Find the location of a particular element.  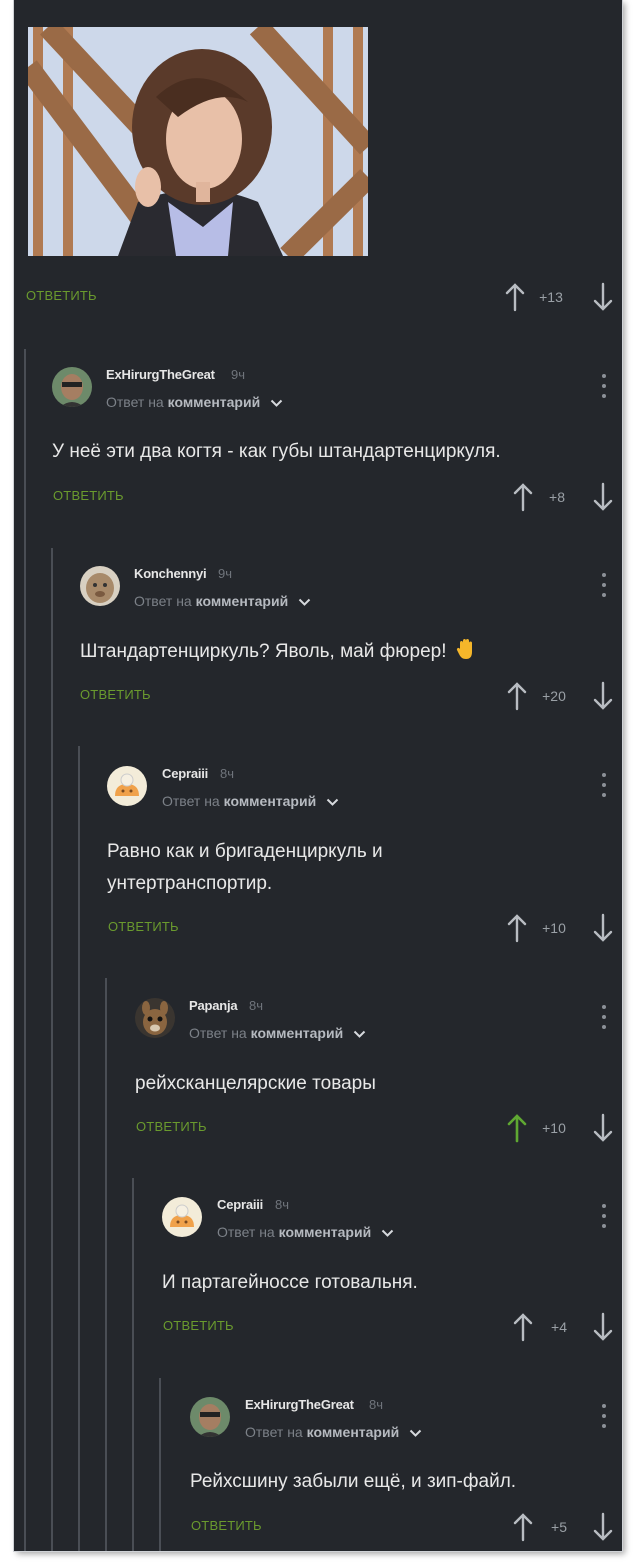

vote-score: +8 is located at coordinates (557, 497).